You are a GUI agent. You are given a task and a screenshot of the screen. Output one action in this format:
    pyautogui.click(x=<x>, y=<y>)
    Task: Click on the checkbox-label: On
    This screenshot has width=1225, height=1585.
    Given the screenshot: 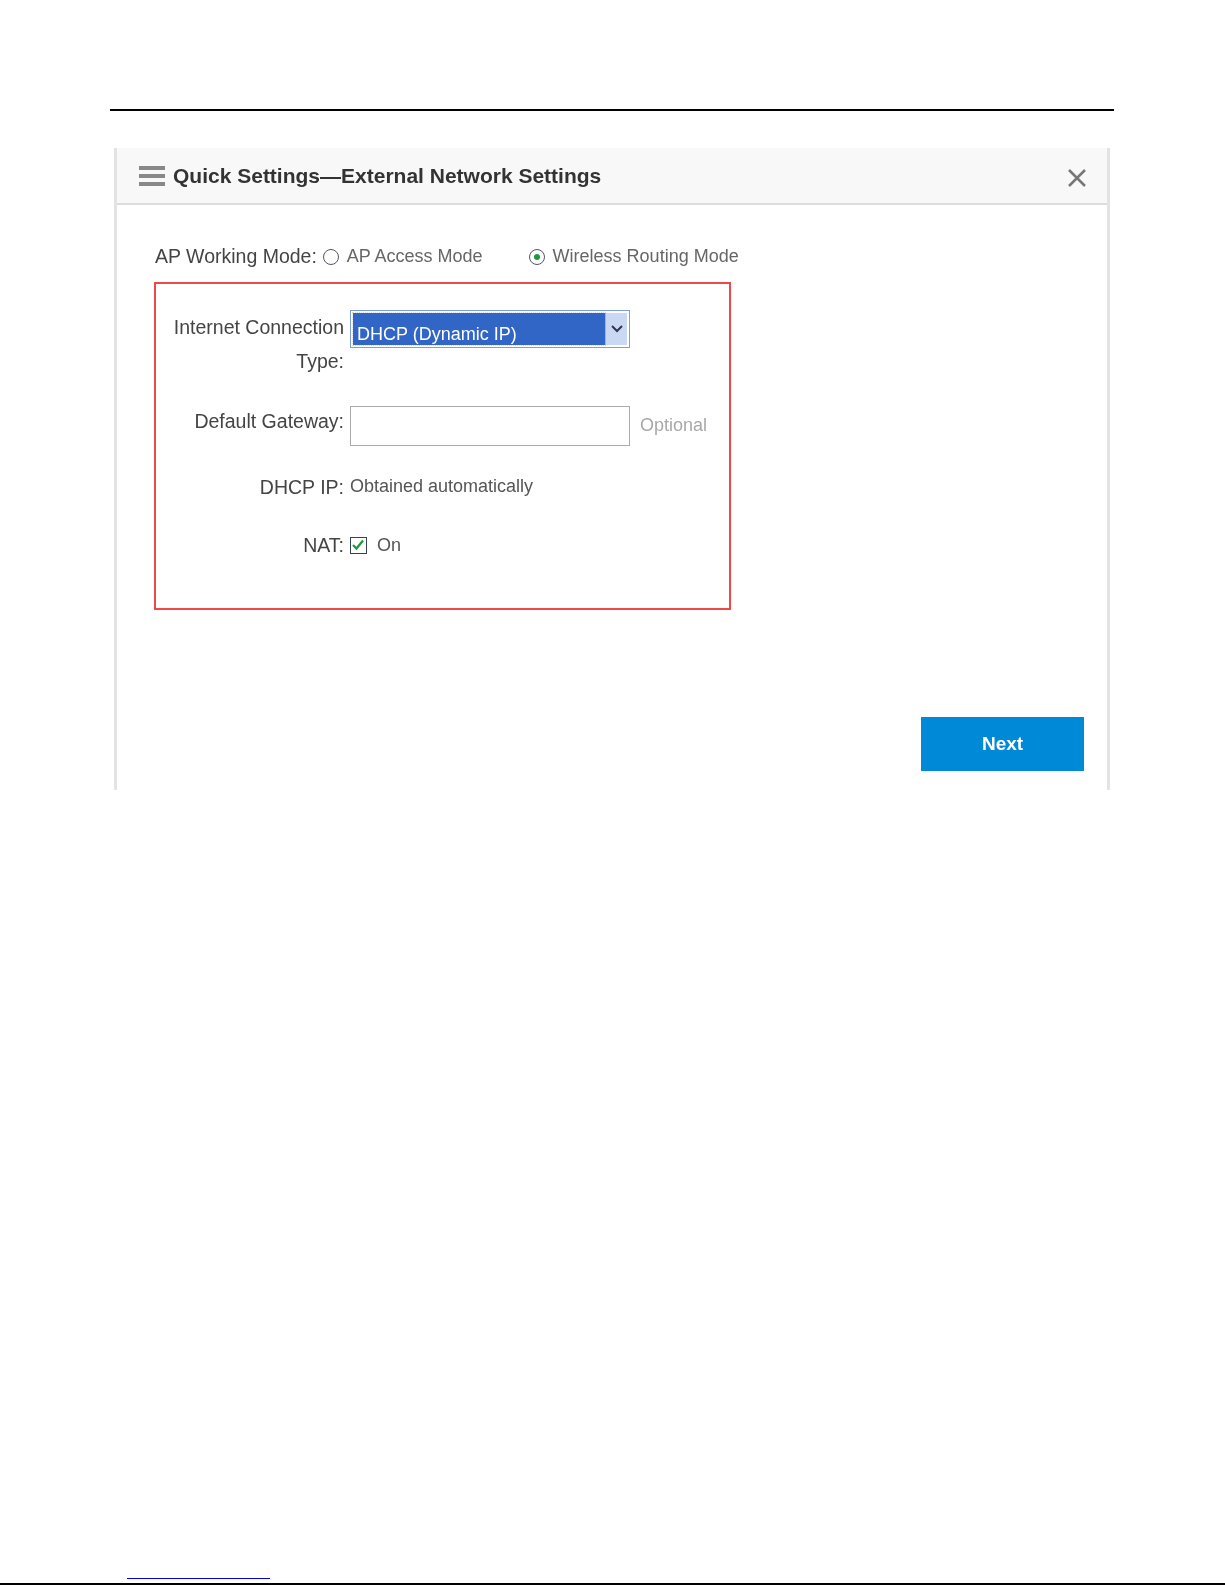 What is the action you would take?
    pyautogui.click(x=389, y=545)
    